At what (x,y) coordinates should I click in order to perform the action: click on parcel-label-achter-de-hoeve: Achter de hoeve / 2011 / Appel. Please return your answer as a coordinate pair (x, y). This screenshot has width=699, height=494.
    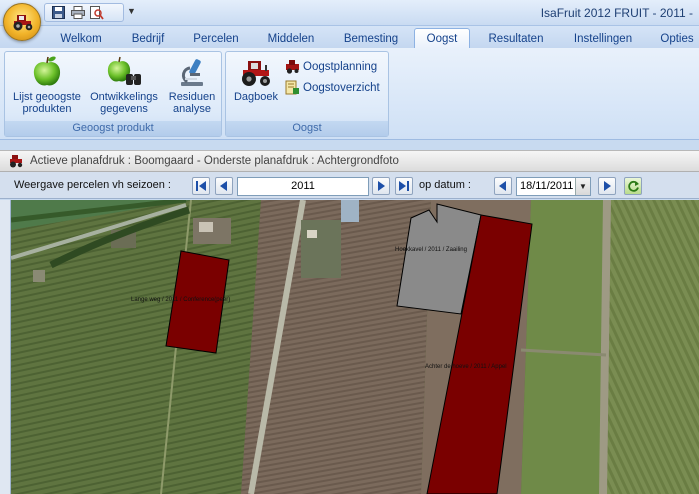
    Looking at the image, I should click on (466, 367).